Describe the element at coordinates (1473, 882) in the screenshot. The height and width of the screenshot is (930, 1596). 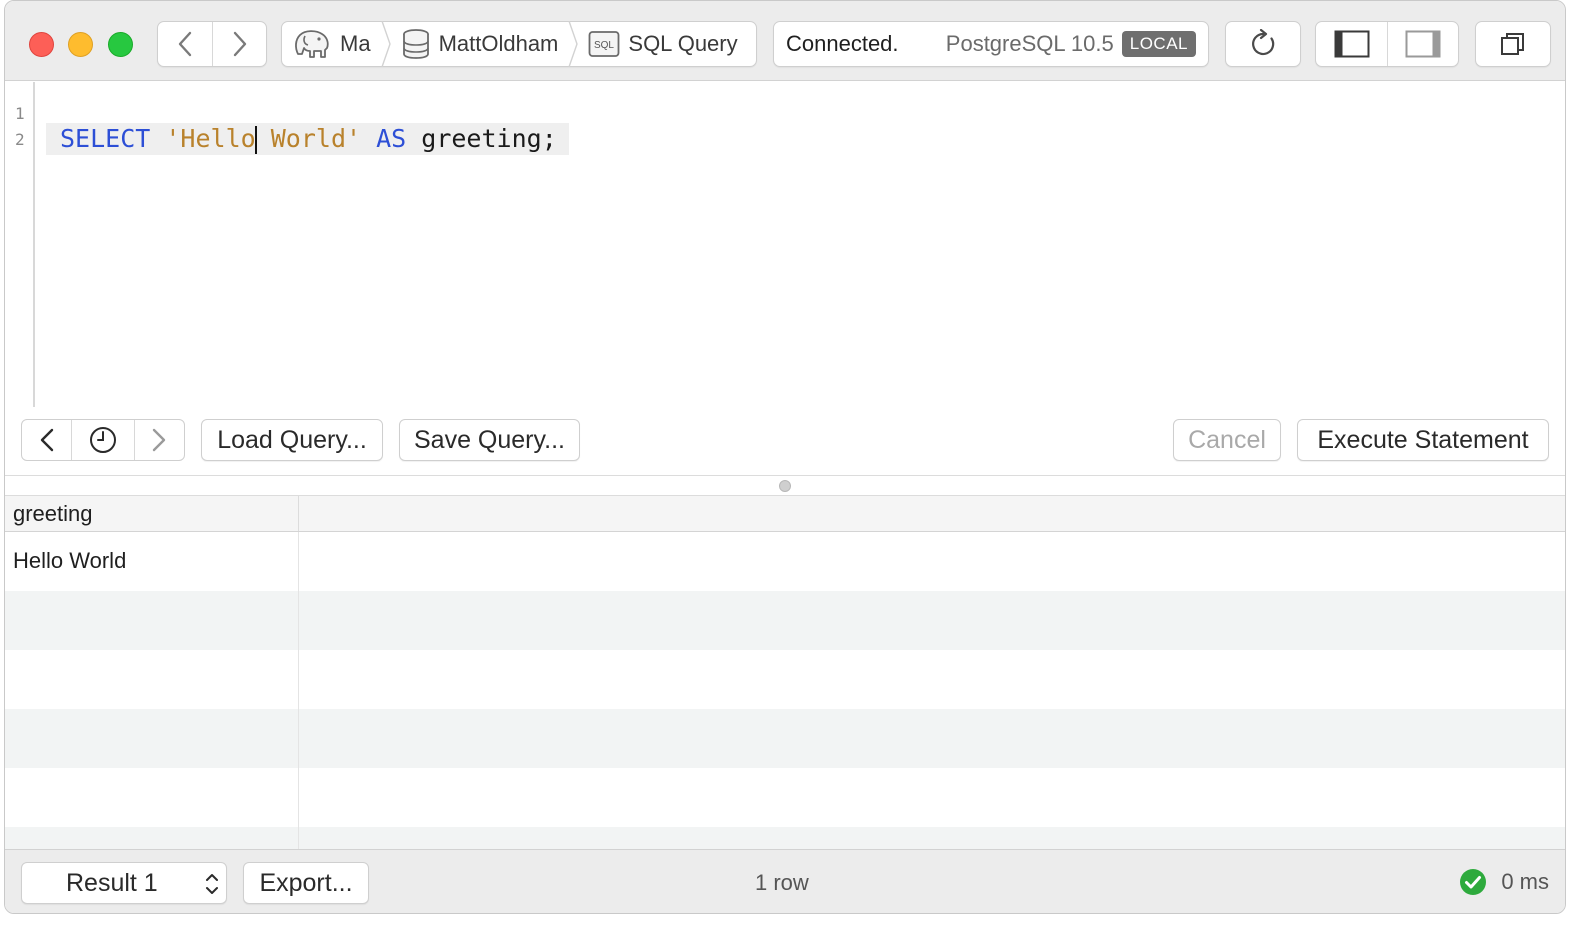
I see `success-check-icon` at that location.